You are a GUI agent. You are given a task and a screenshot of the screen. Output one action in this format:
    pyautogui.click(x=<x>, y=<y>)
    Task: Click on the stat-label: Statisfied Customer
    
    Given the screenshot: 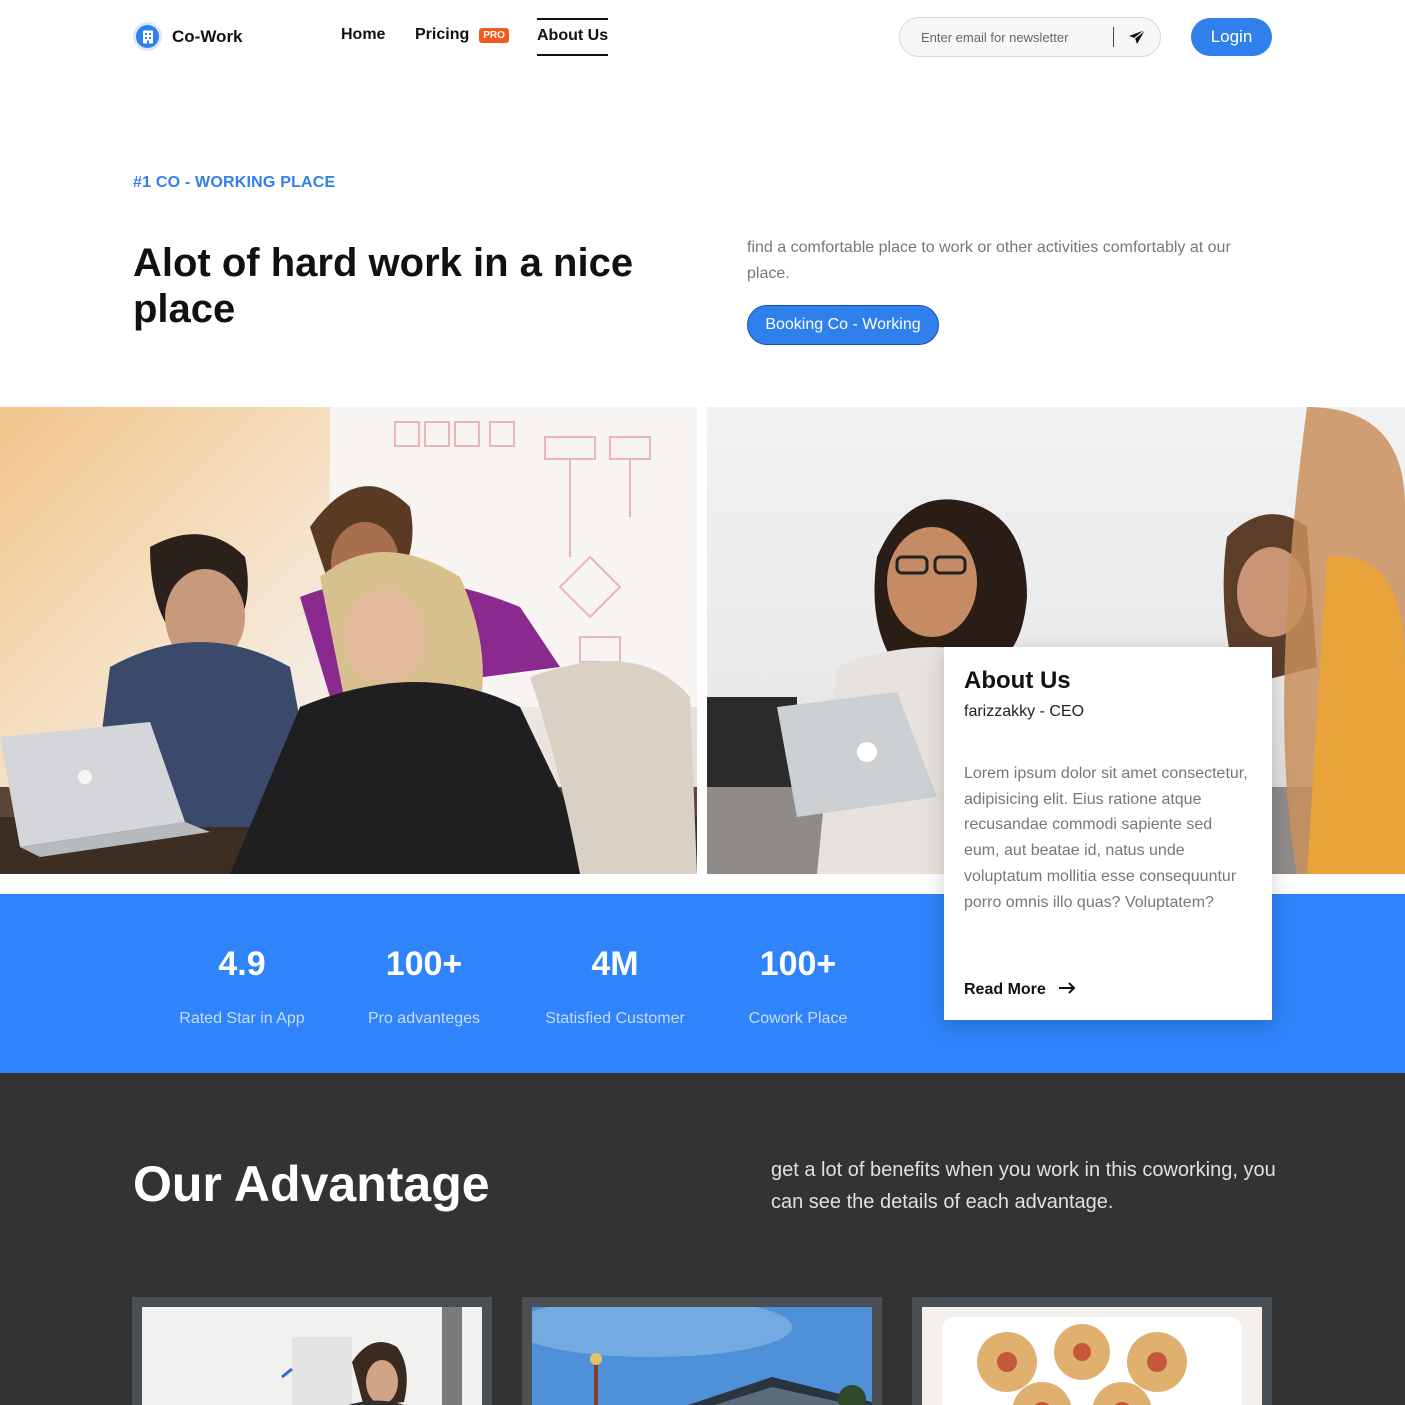 What is the action you would take?
    pyautogui.click(x=615, y=1018)
    